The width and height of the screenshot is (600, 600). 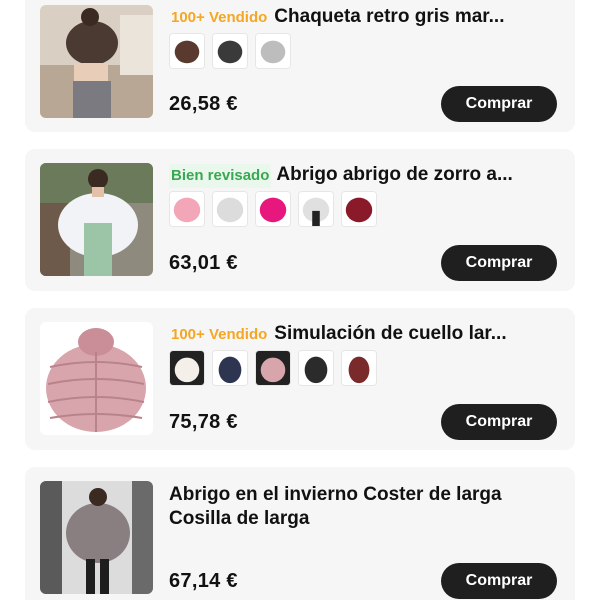 What do you see at coordinates (203, 422) in the screenshot?
I see `product-price: 75,78 €` at bounding box center [203, 422].